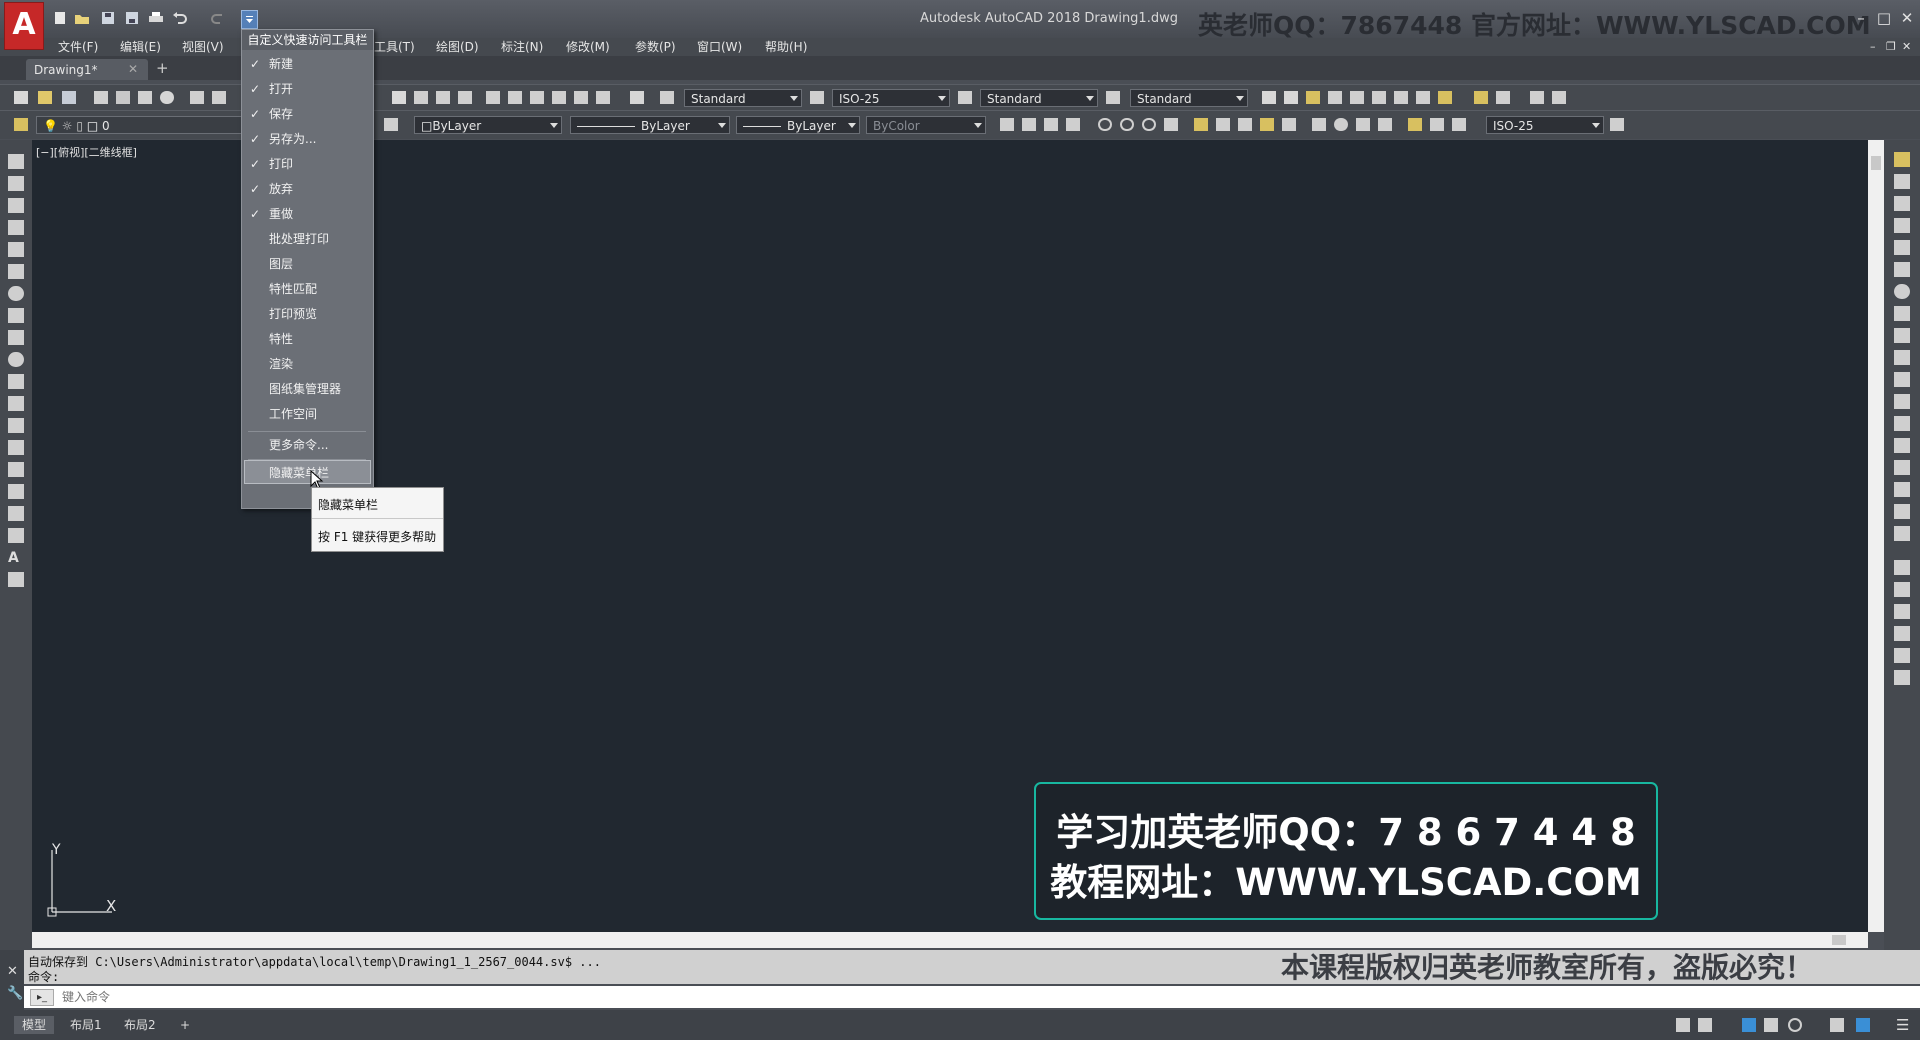 The image size is (1920, 1040). Describe the element at coordinates (786, 47) in the screenshot. I see `menu-help: 帮助(H)` at that location.